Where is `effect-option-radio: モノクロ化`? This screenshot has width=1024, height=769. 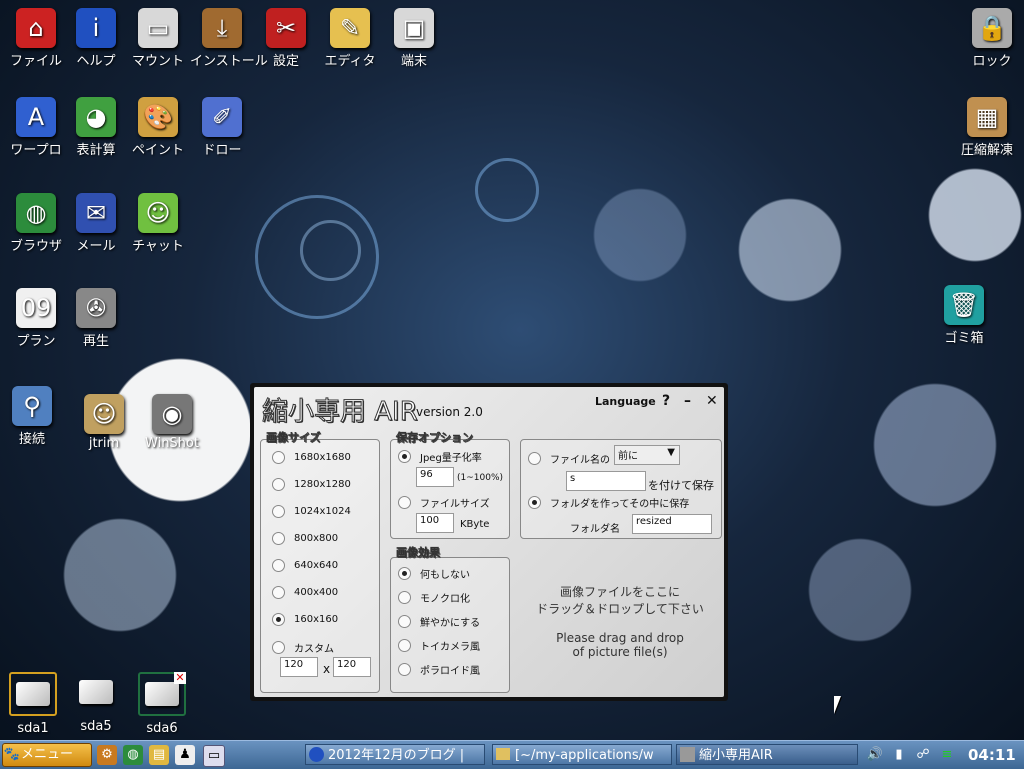
effect-option-radio: モノクロ化 is located at coordinates (434, 597).